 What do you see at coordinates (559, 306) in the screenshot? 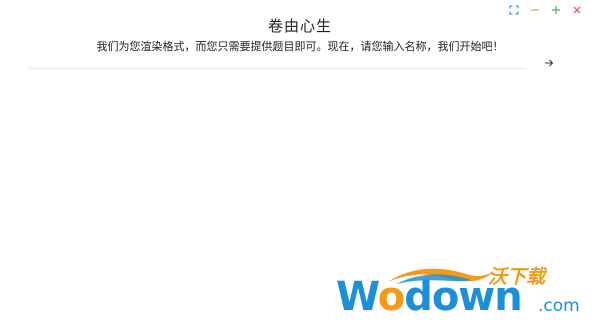
I see `watermark-com-text: .com` at bounding box center [559, 306].